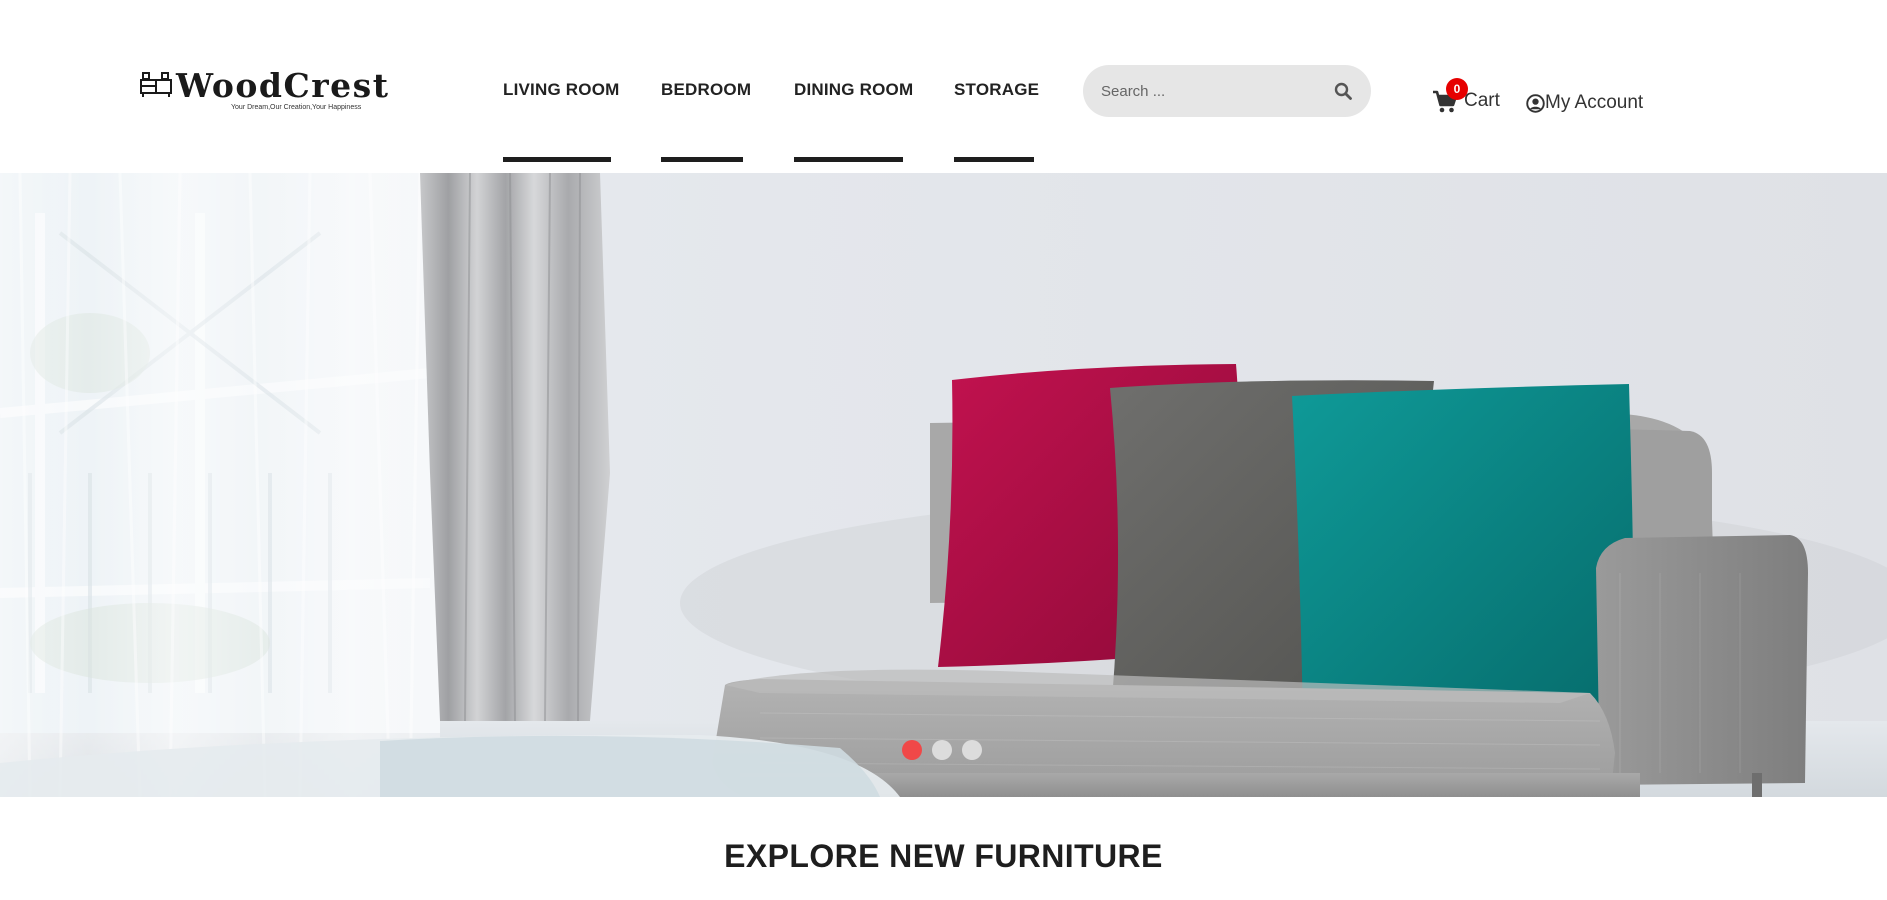  I want to click on search-icon, so click(1343, 91).